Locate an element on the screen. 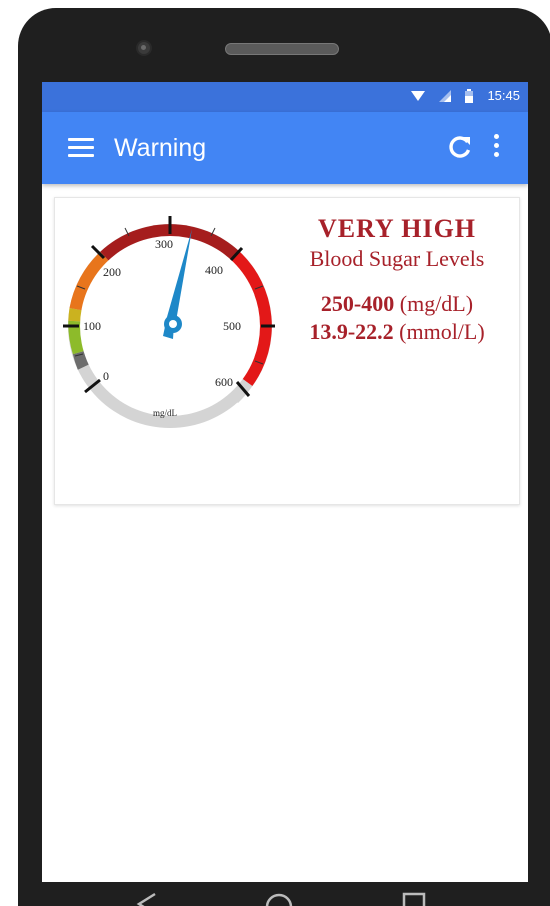 Image resolution: width=550 pixels, height=906 pixels. range-mgdl: 250-400 (mg/dL) is located at coordinates (397, 304).